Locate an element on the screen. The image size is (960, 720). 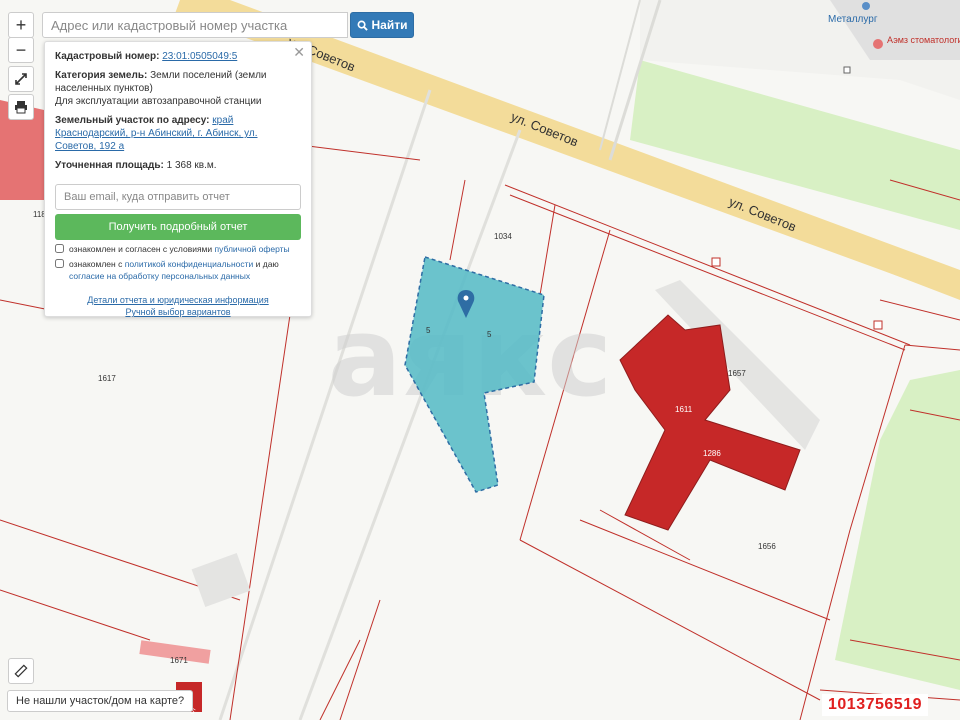
search-button: Найти is located at coordinates (382, 25).